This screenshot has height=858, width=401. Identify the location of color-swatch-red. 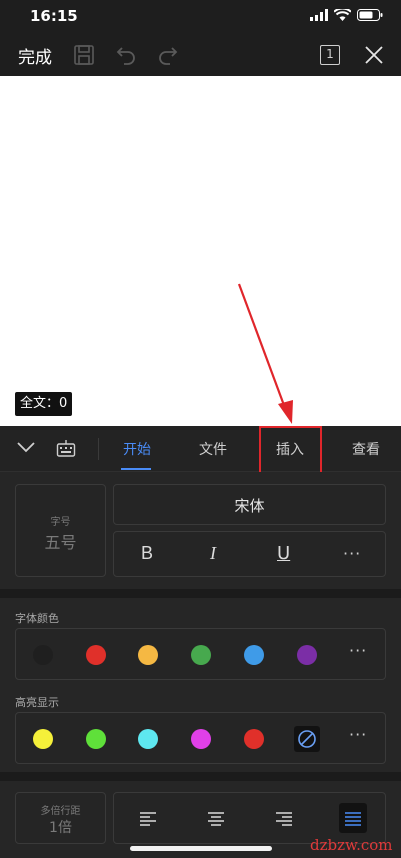
(96, 655).